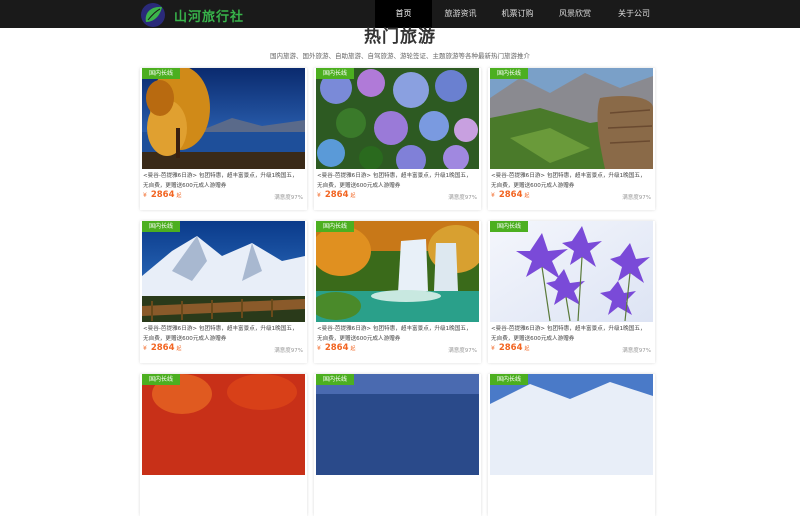 The image size is (800, 516). What do you see at coordinates (397, 271) in the screenshot?
I see `tour-image-waterfall` at bounding box center [397, 271].